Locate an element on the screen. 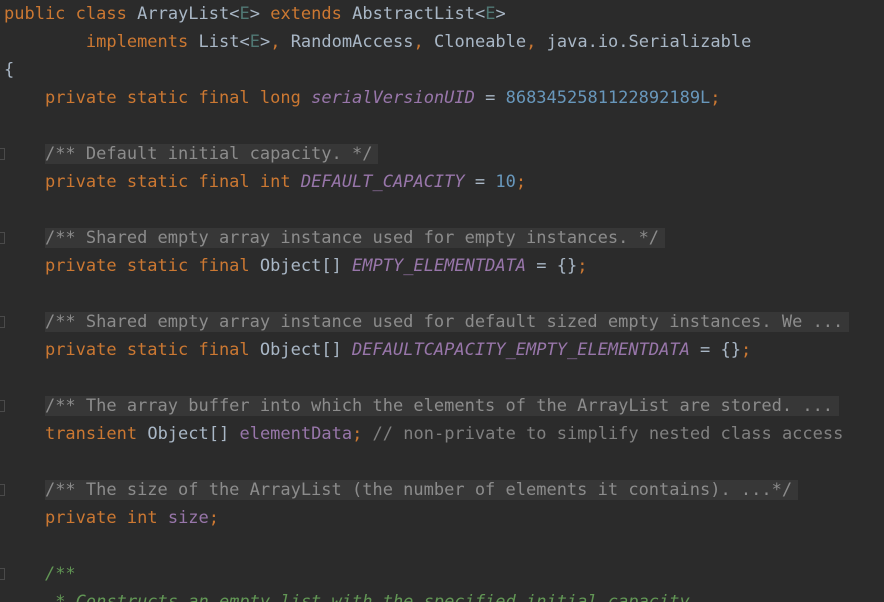 Image resolution: width=884 pixels, height=602 pixels. code-line-open-brace: { is located at coordinates (7, 70).